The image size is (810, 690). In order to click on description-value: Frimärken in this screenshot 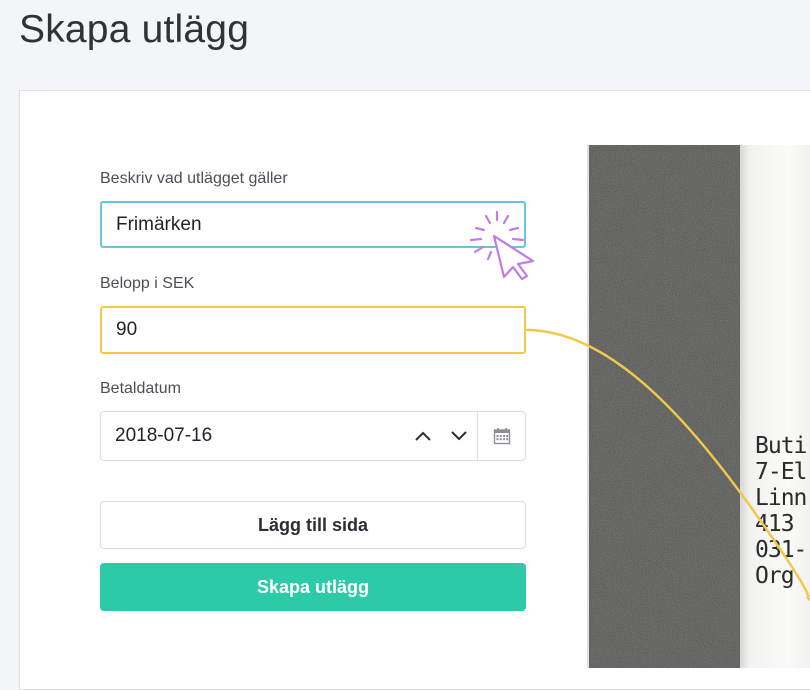, I will do `click(159, 224)`.